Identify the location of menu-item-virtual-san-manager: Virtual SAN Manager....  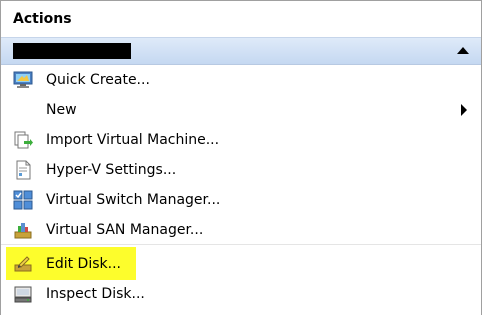
(241, 230).